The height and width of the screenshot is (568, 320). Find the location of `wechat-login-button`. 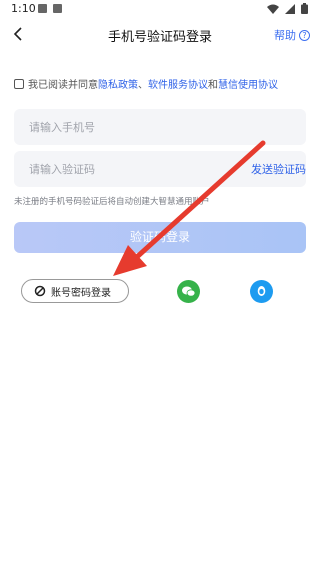

wechat-login-button is located at coordinates (188, 291).